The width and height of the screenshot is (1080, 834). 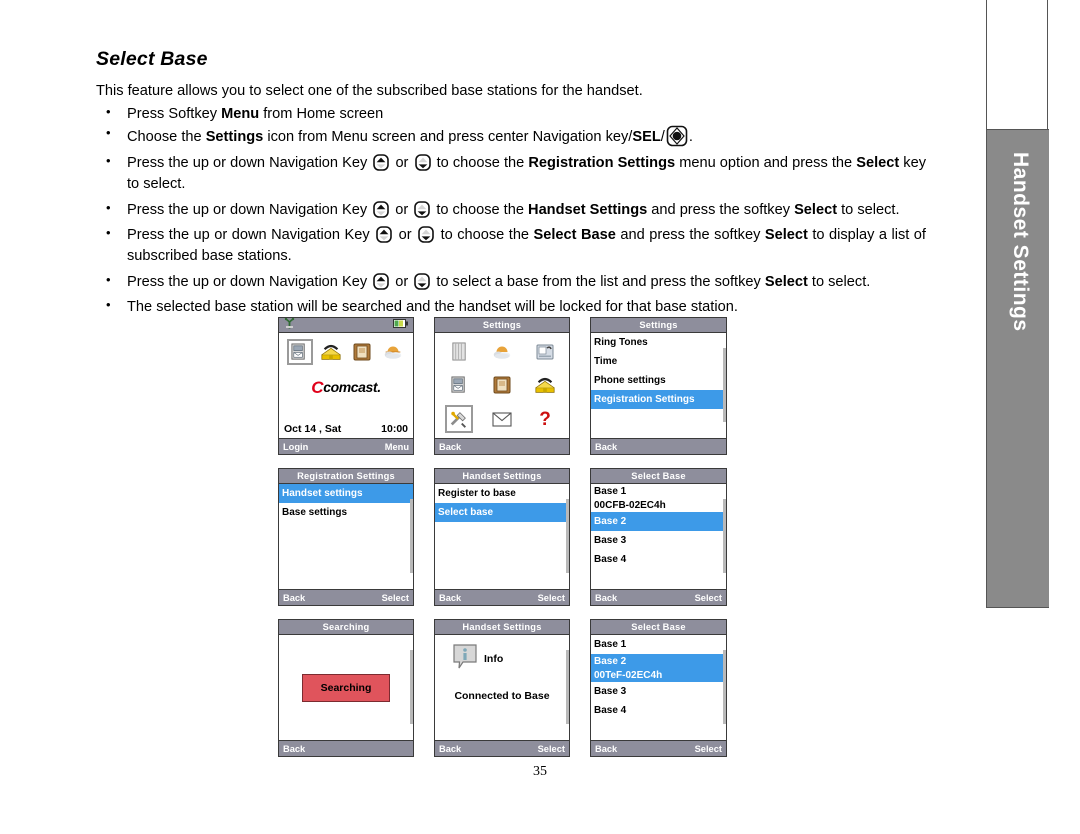 What do you see at coordinates (658, 446) in the screenshot?
I see `settings-list-softkey-bar: Back` at bounding box center [658, 446].